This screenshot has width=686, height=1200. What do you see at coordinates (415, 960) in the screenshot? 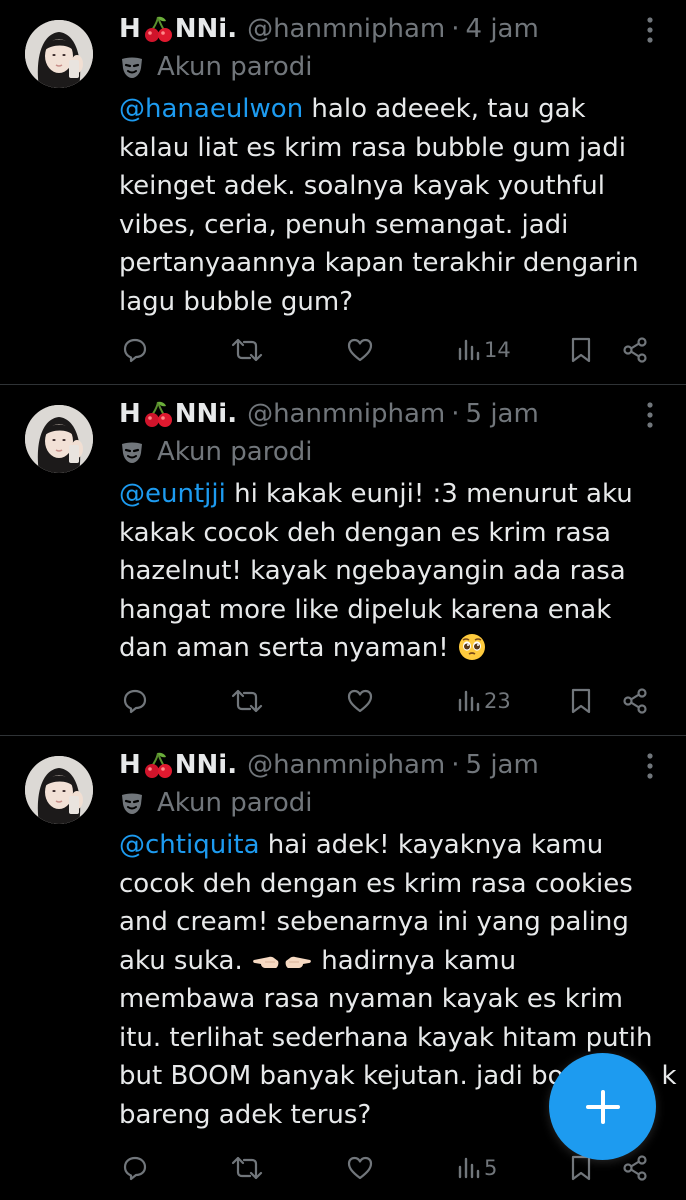
I see `tweet-text-segment: hadirnya kamu` at bounding box center [415, 960].